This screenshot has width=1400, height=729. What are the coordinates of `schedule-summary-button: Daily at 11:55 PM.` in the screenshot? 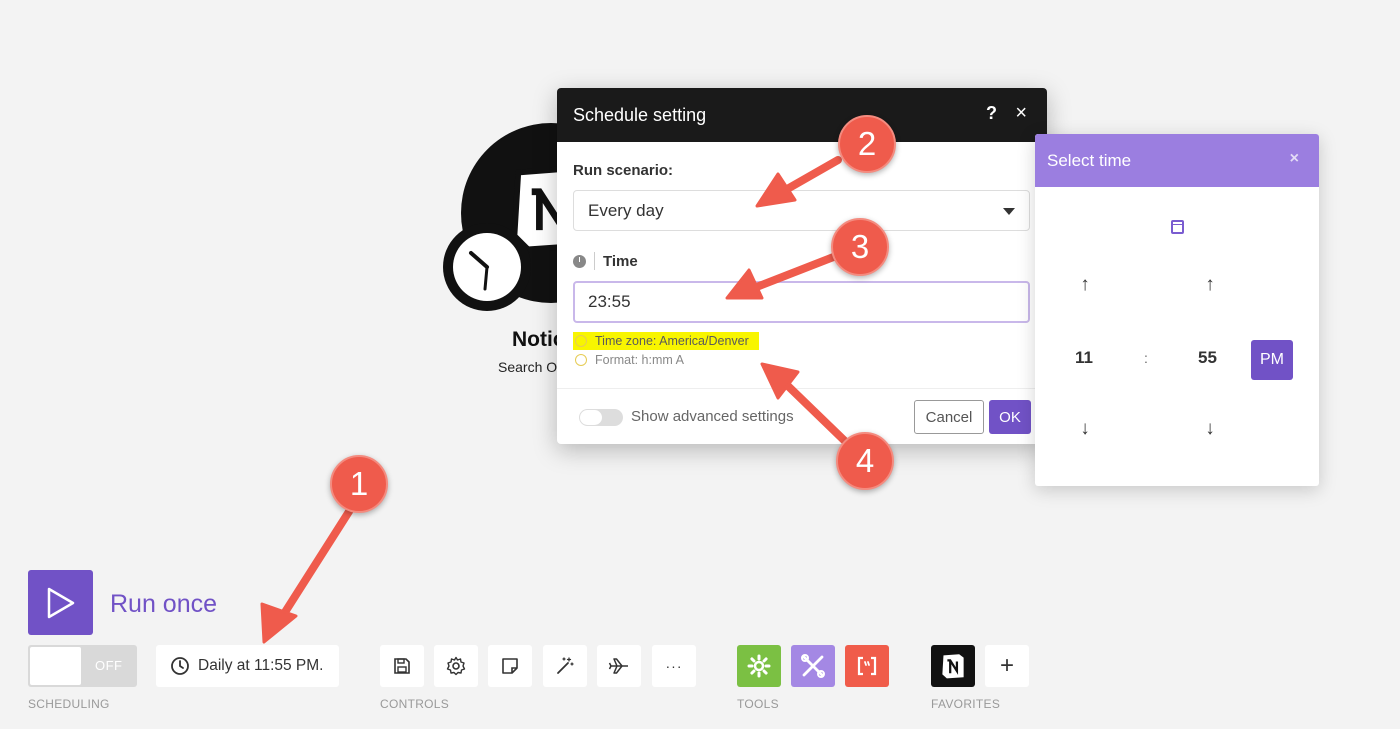 It's located at (247, 666).